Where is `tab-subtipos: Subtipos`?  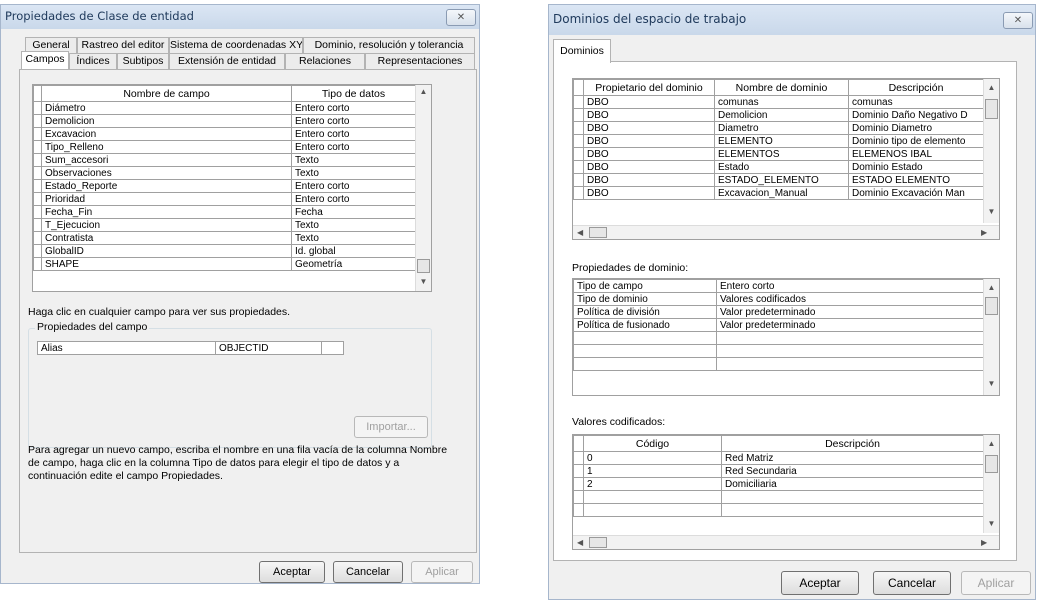
tab-subtipos: Subtipos is located at coordinates (143, 61).